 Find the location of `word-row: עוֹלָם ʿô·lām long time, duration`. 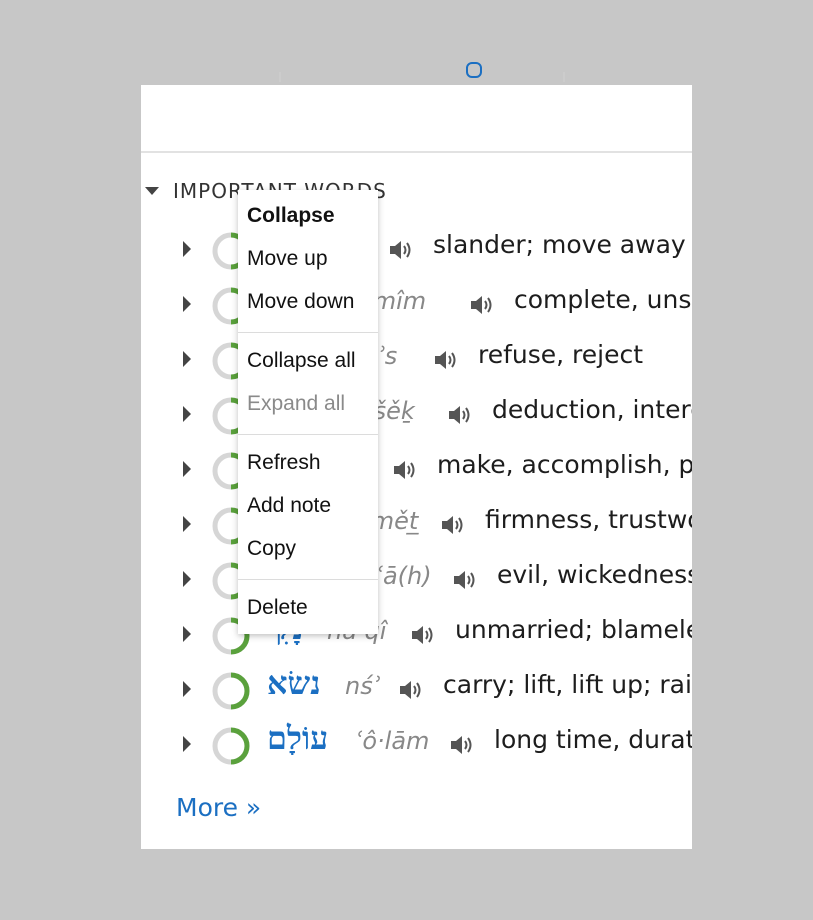

word-row: עוֹלָם ʿô·lām long time, duration is located at coordinates (416, 746).